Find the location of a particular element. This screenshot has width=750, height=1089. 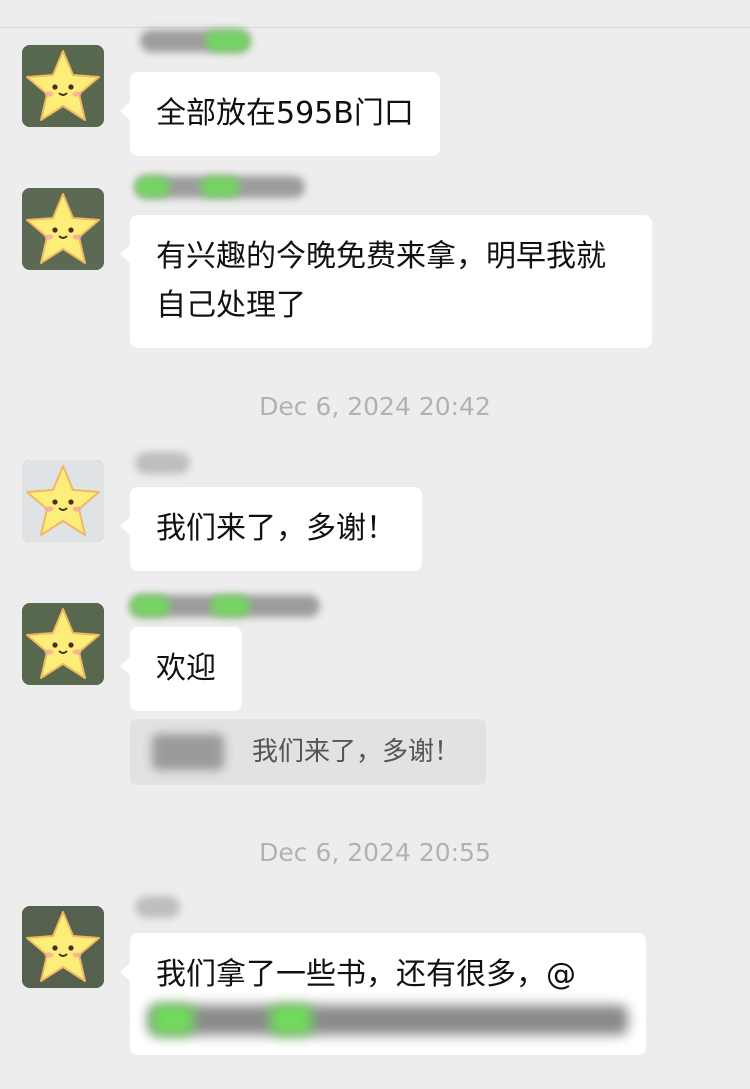

message-text: 全部放在595B门口 is located at coordinates (285, 113).